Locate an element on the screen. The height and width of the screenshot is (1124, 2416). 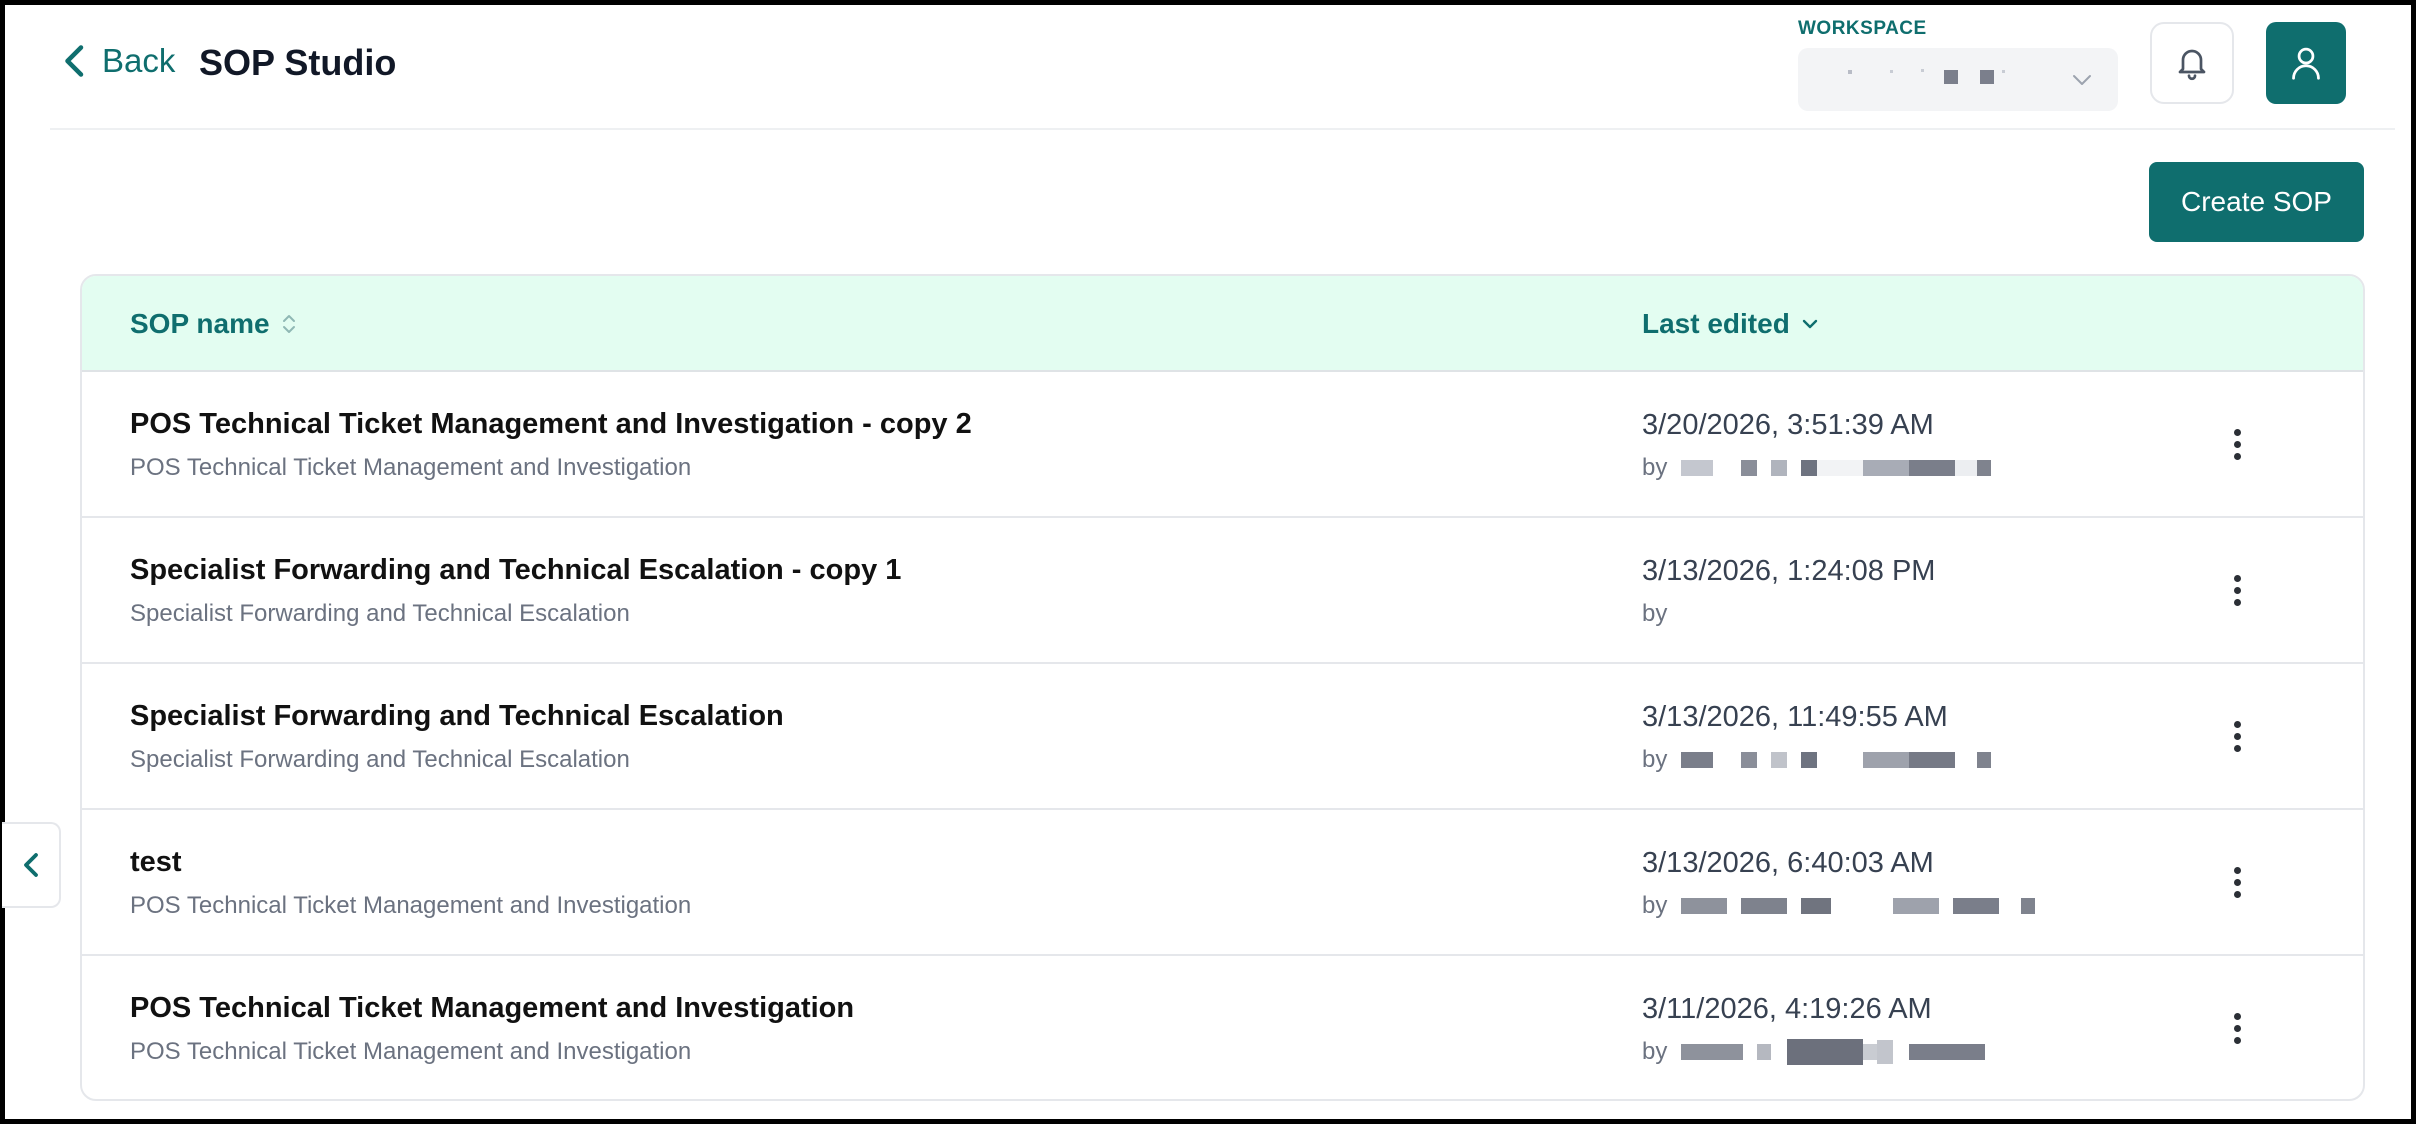
column-header-label: SOP name is located at coordinates (200, 323).